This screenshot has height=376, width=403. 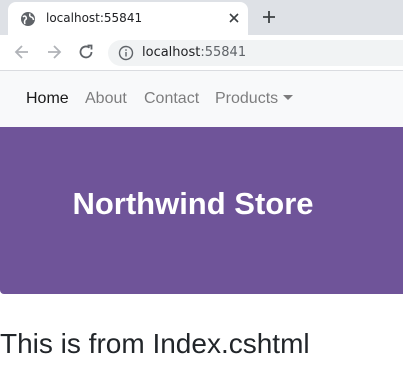 I want to click on globe-icon, so click(x=28, y=19).